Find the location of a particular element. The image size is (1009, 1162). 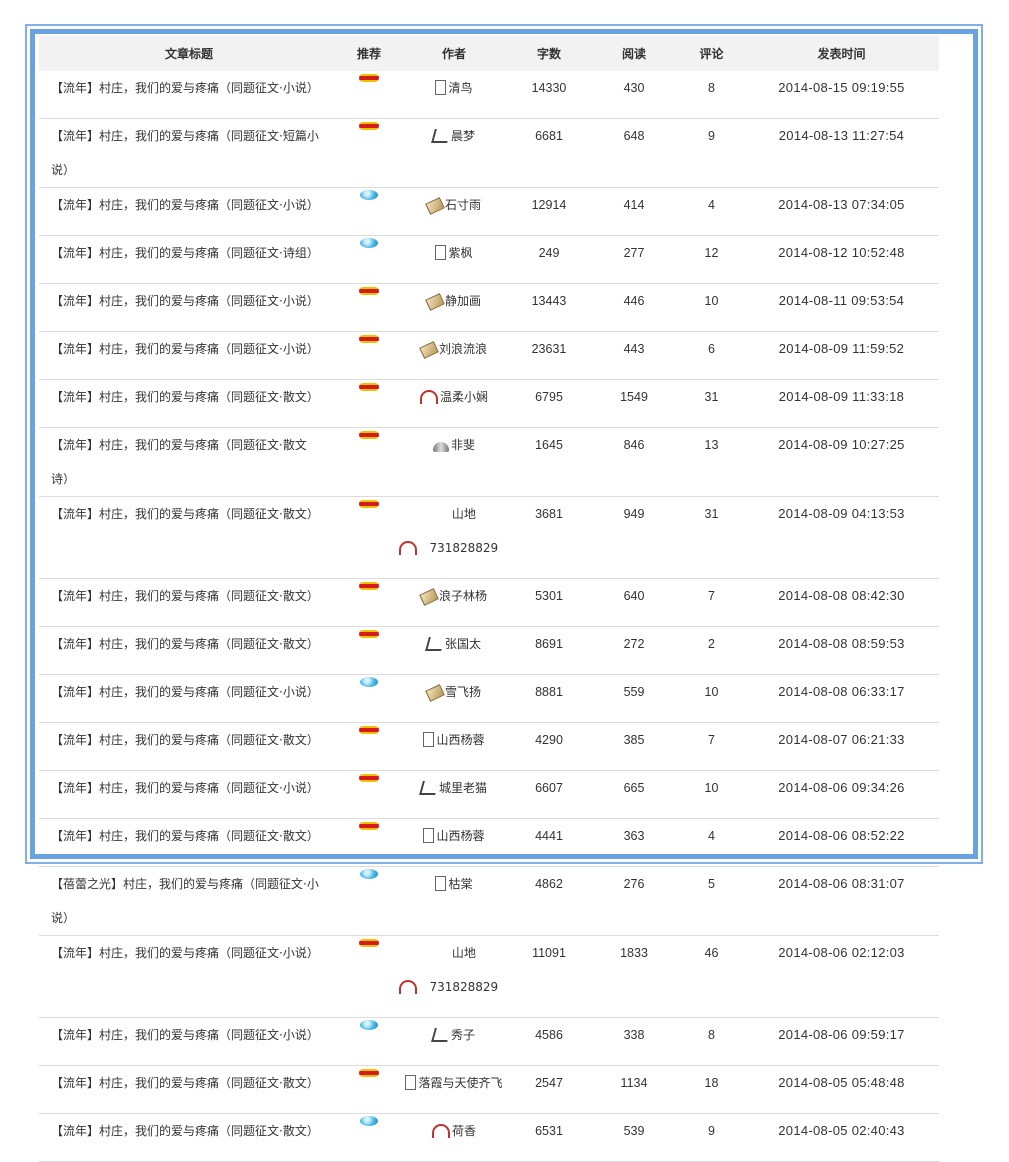

author-link: 刘浪流浪 is located at coordinates (463, 349).